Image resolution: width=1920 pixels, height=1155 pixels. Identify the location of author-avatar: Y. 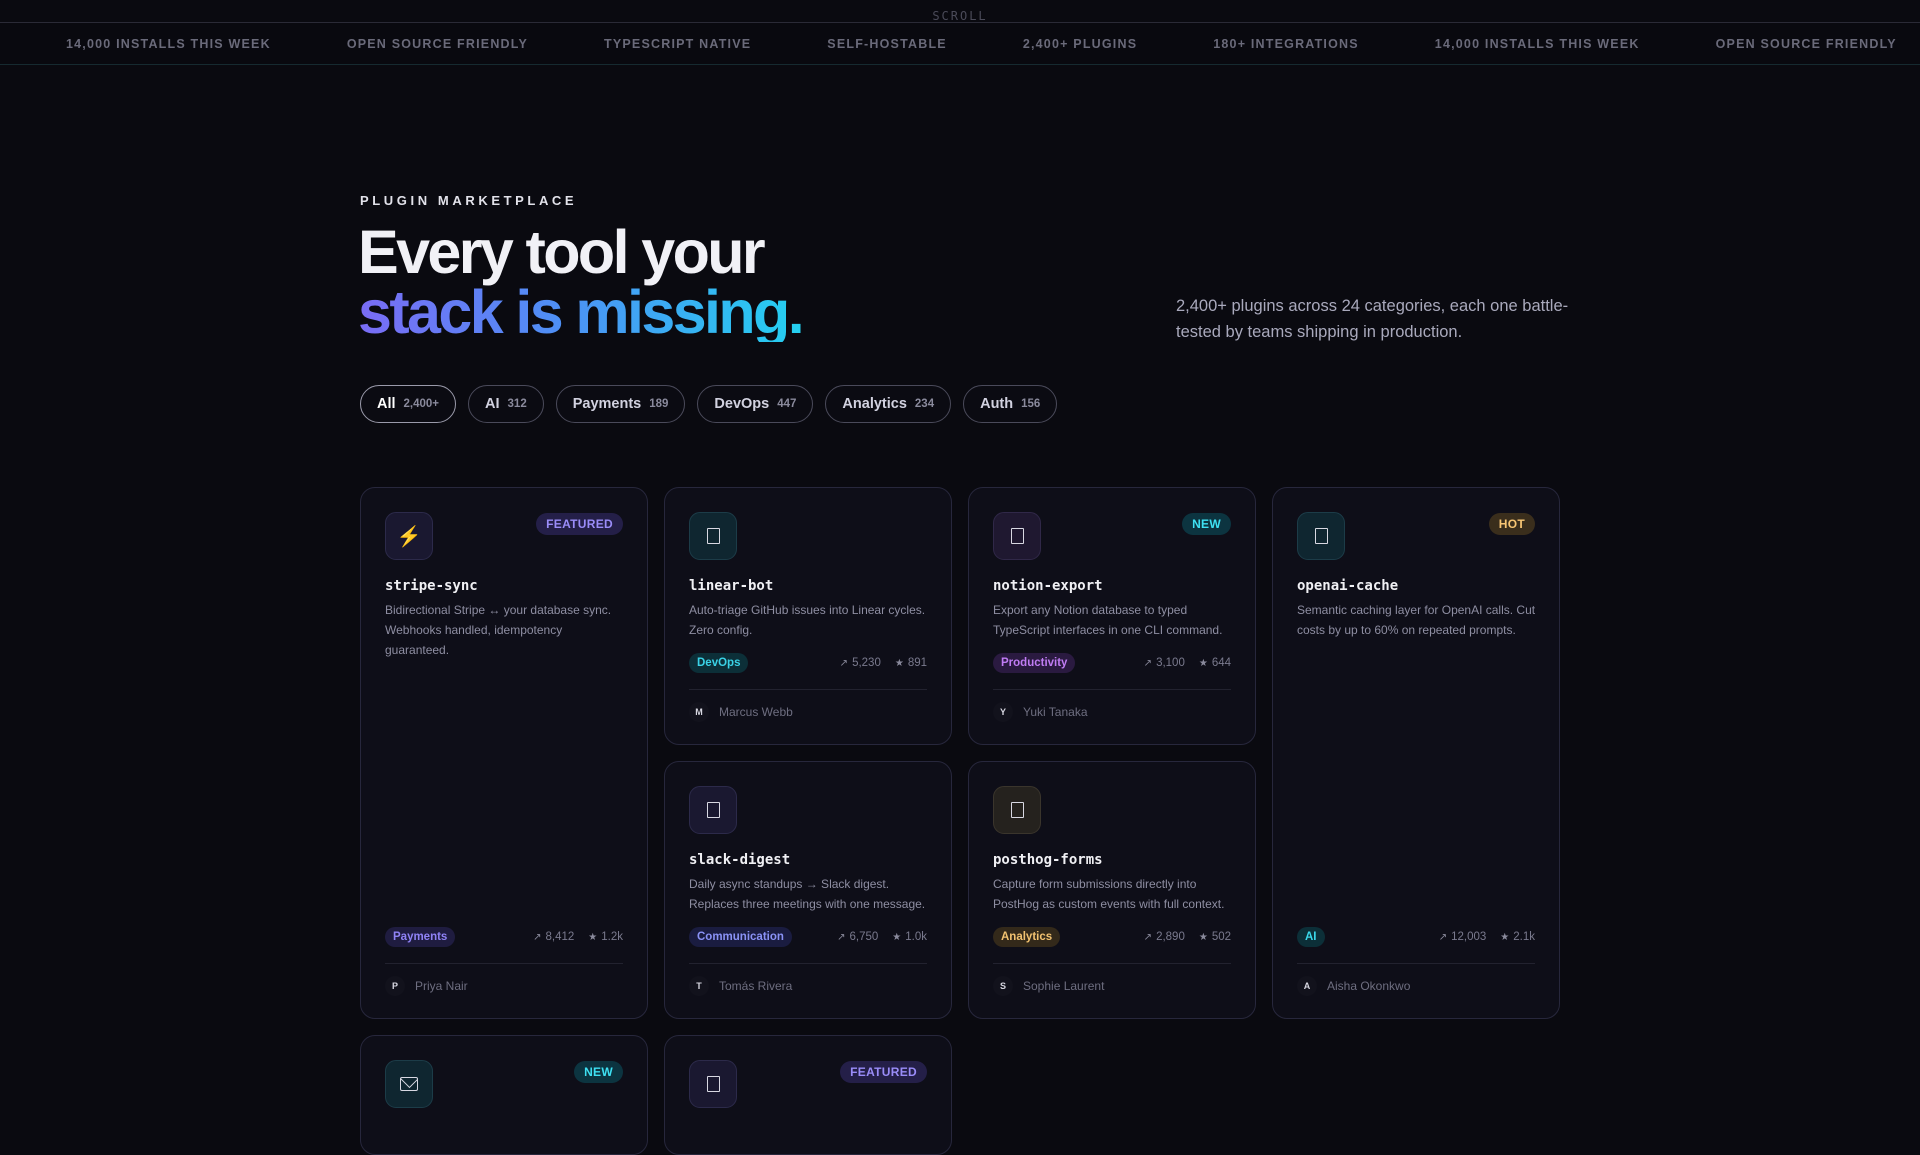
(1003, 712).